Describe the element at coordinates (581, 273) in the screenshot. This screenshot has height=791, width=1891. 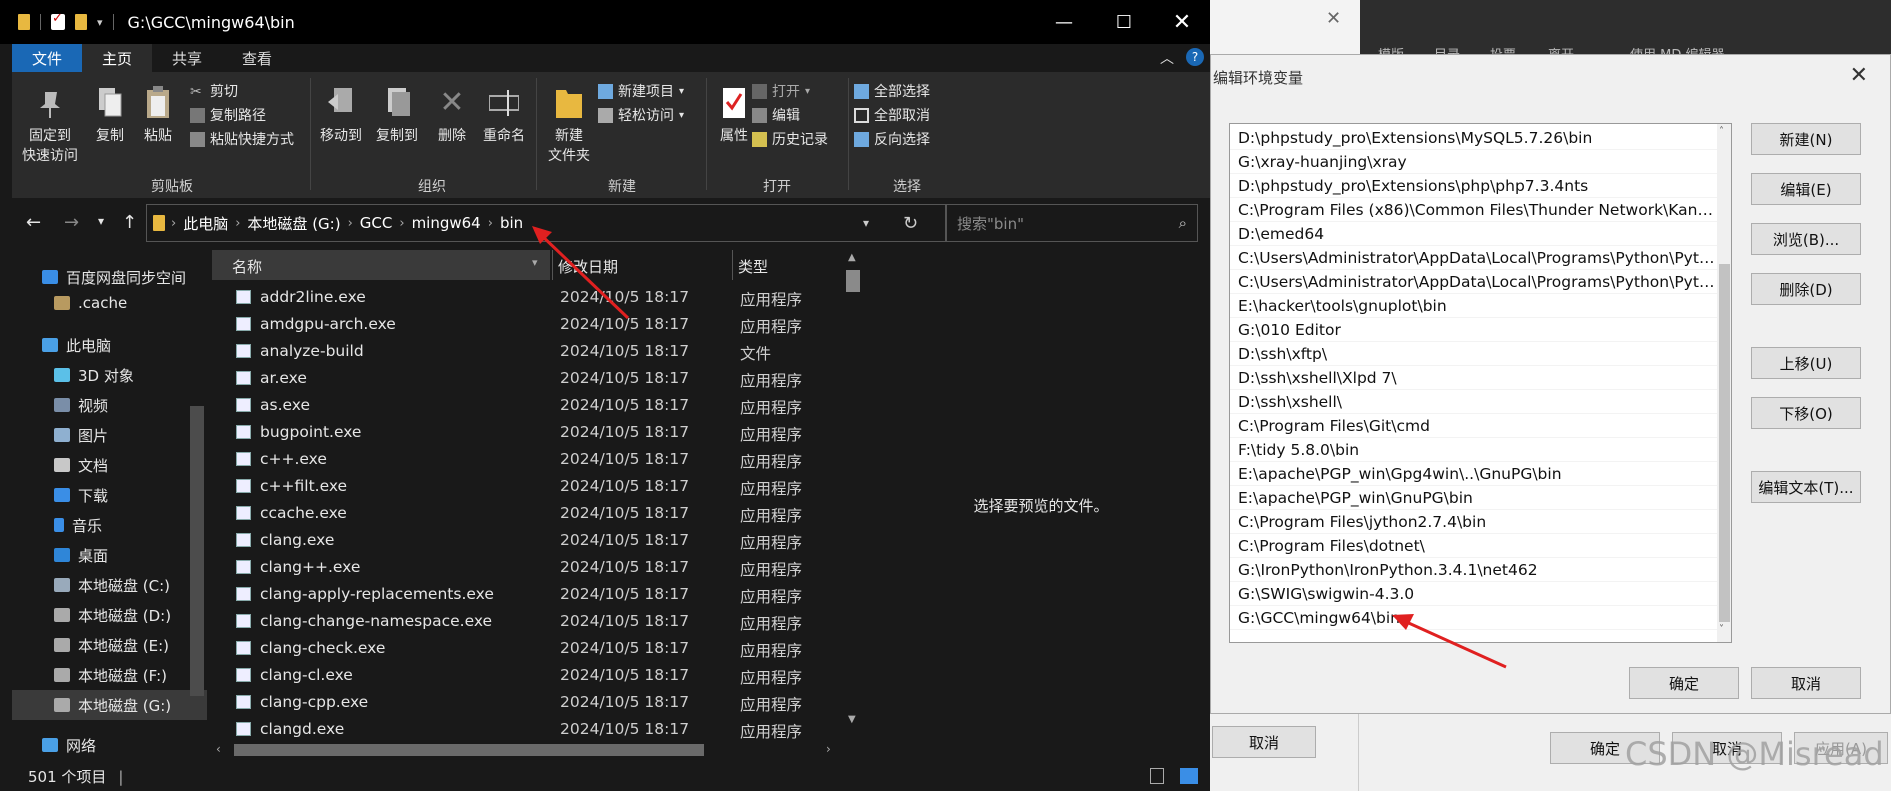
I see `arrow-to-bin-breadcrumb` at that location.